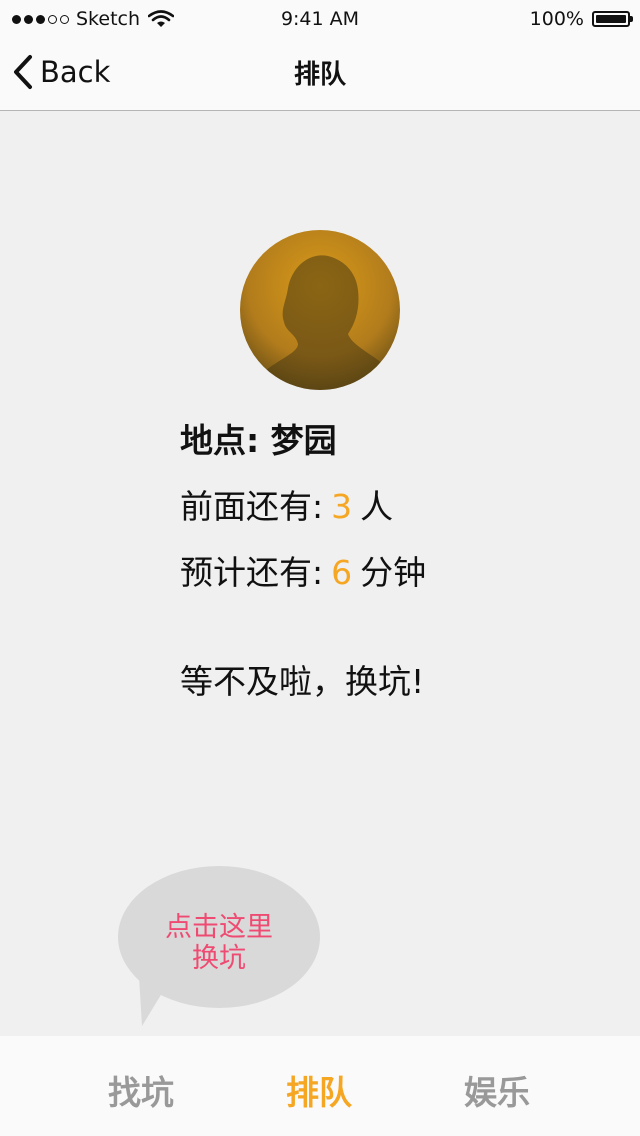  Describe the element at coordinates (556, 19) in the screenshot. I see `battery-percentage: 100%` at that location.